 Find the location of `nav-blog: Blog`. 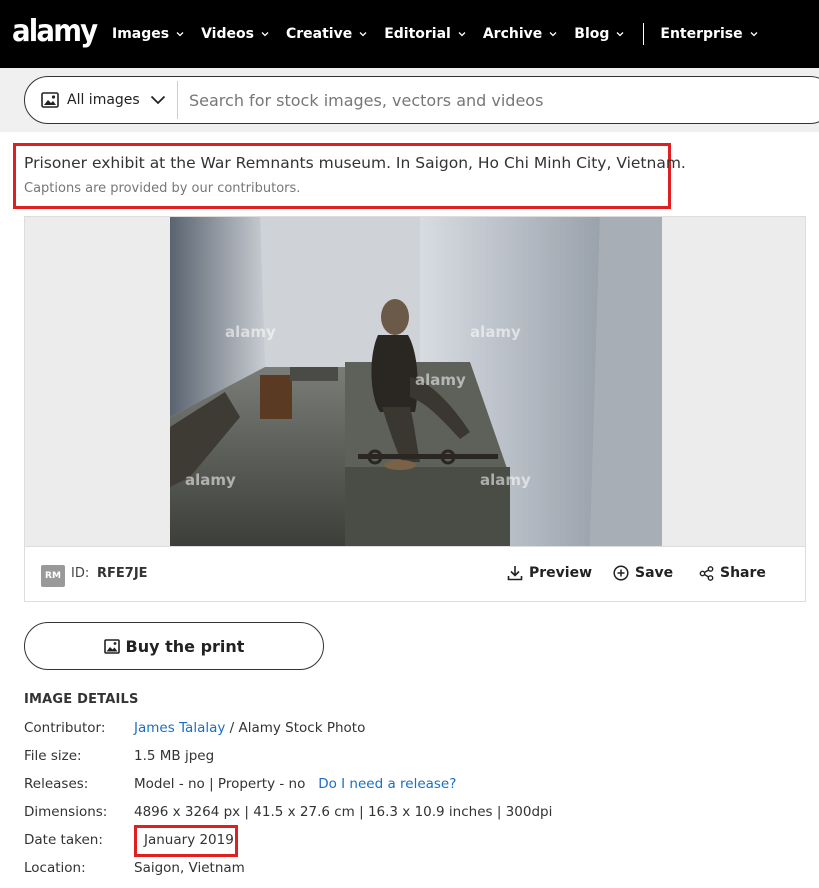

nav-blog: Blog is located at coordinates (599, 34).